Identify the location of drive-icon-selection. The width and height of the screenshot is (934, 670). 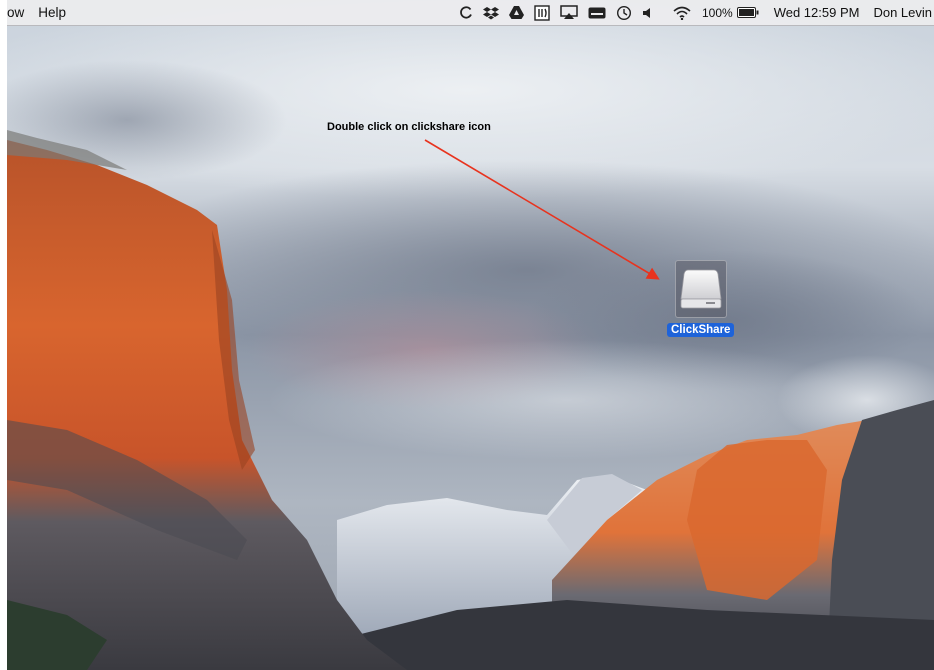
(701, 289).